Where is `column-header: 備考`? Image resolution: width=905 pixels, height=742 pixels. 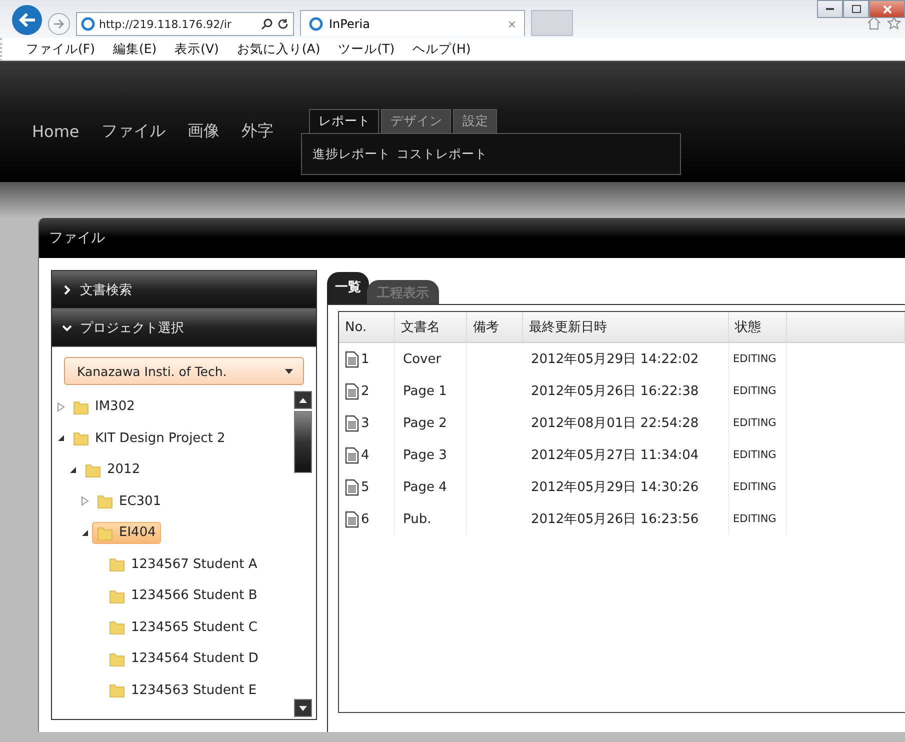 column-header: 備考 is located at coordinates (495, 327).